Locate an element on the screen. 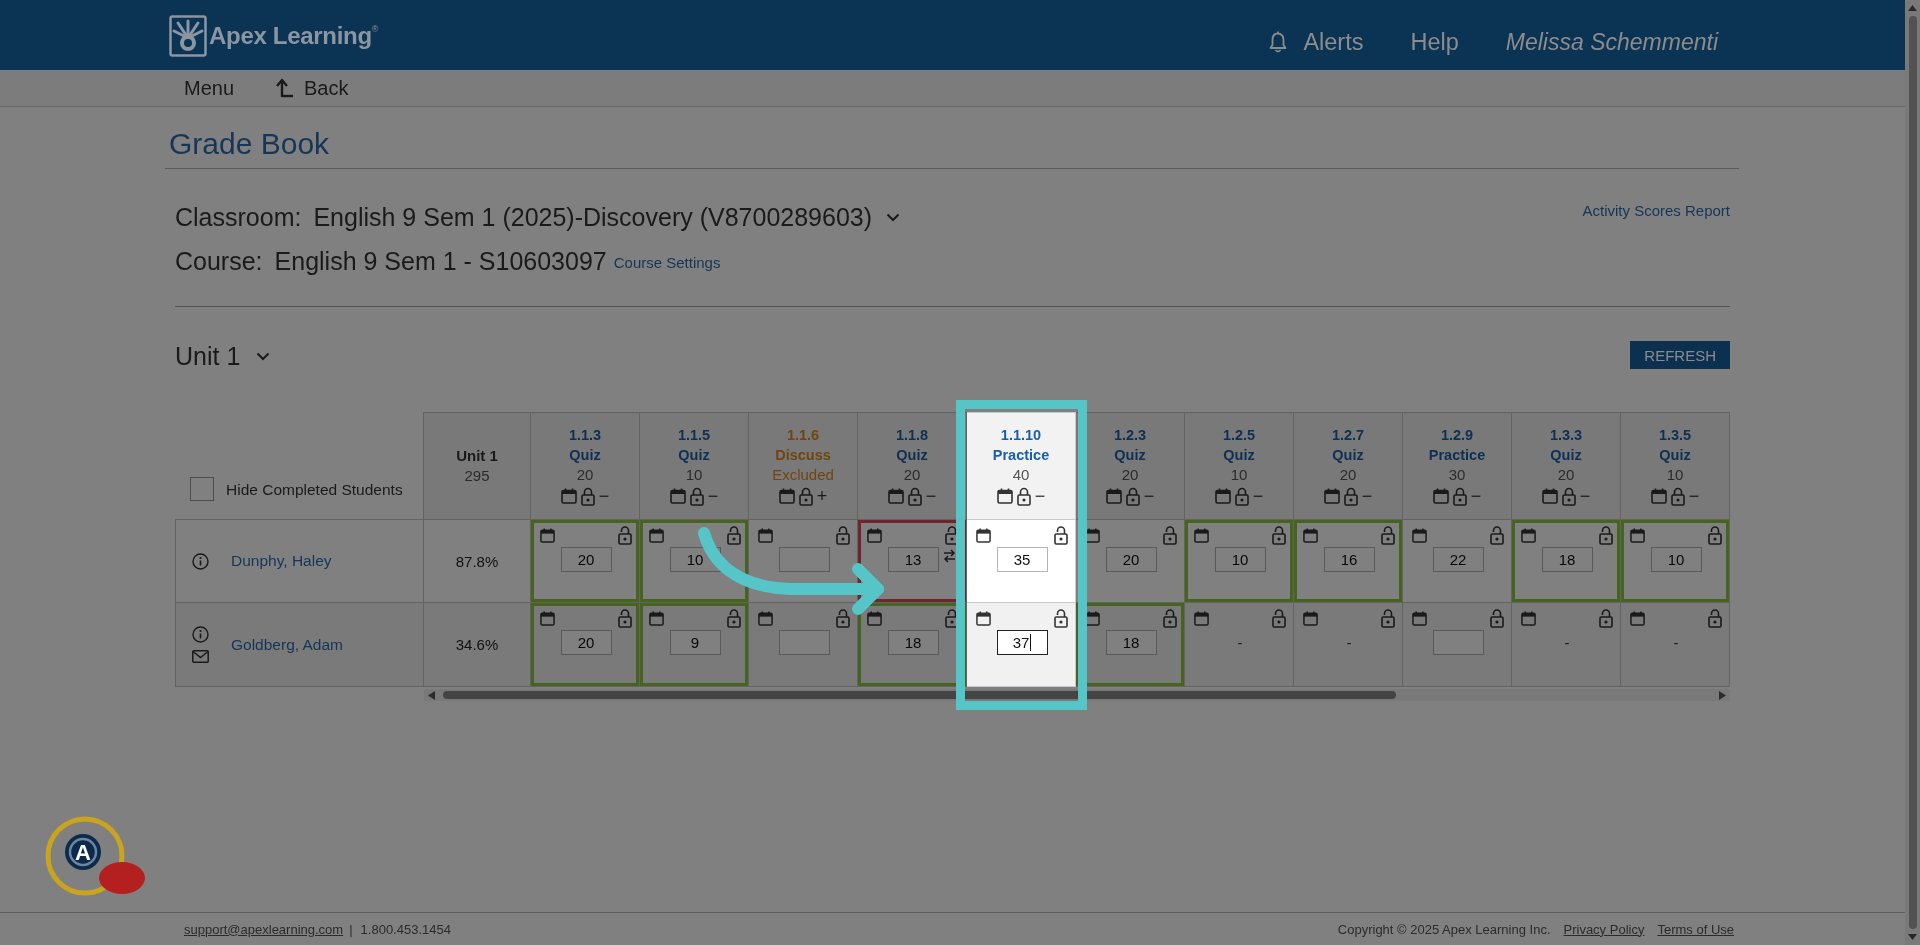 The height and width of the screenshot is (945, 1920). activity-number-link: 1.2.3 is located at coordinates (1130, 435).